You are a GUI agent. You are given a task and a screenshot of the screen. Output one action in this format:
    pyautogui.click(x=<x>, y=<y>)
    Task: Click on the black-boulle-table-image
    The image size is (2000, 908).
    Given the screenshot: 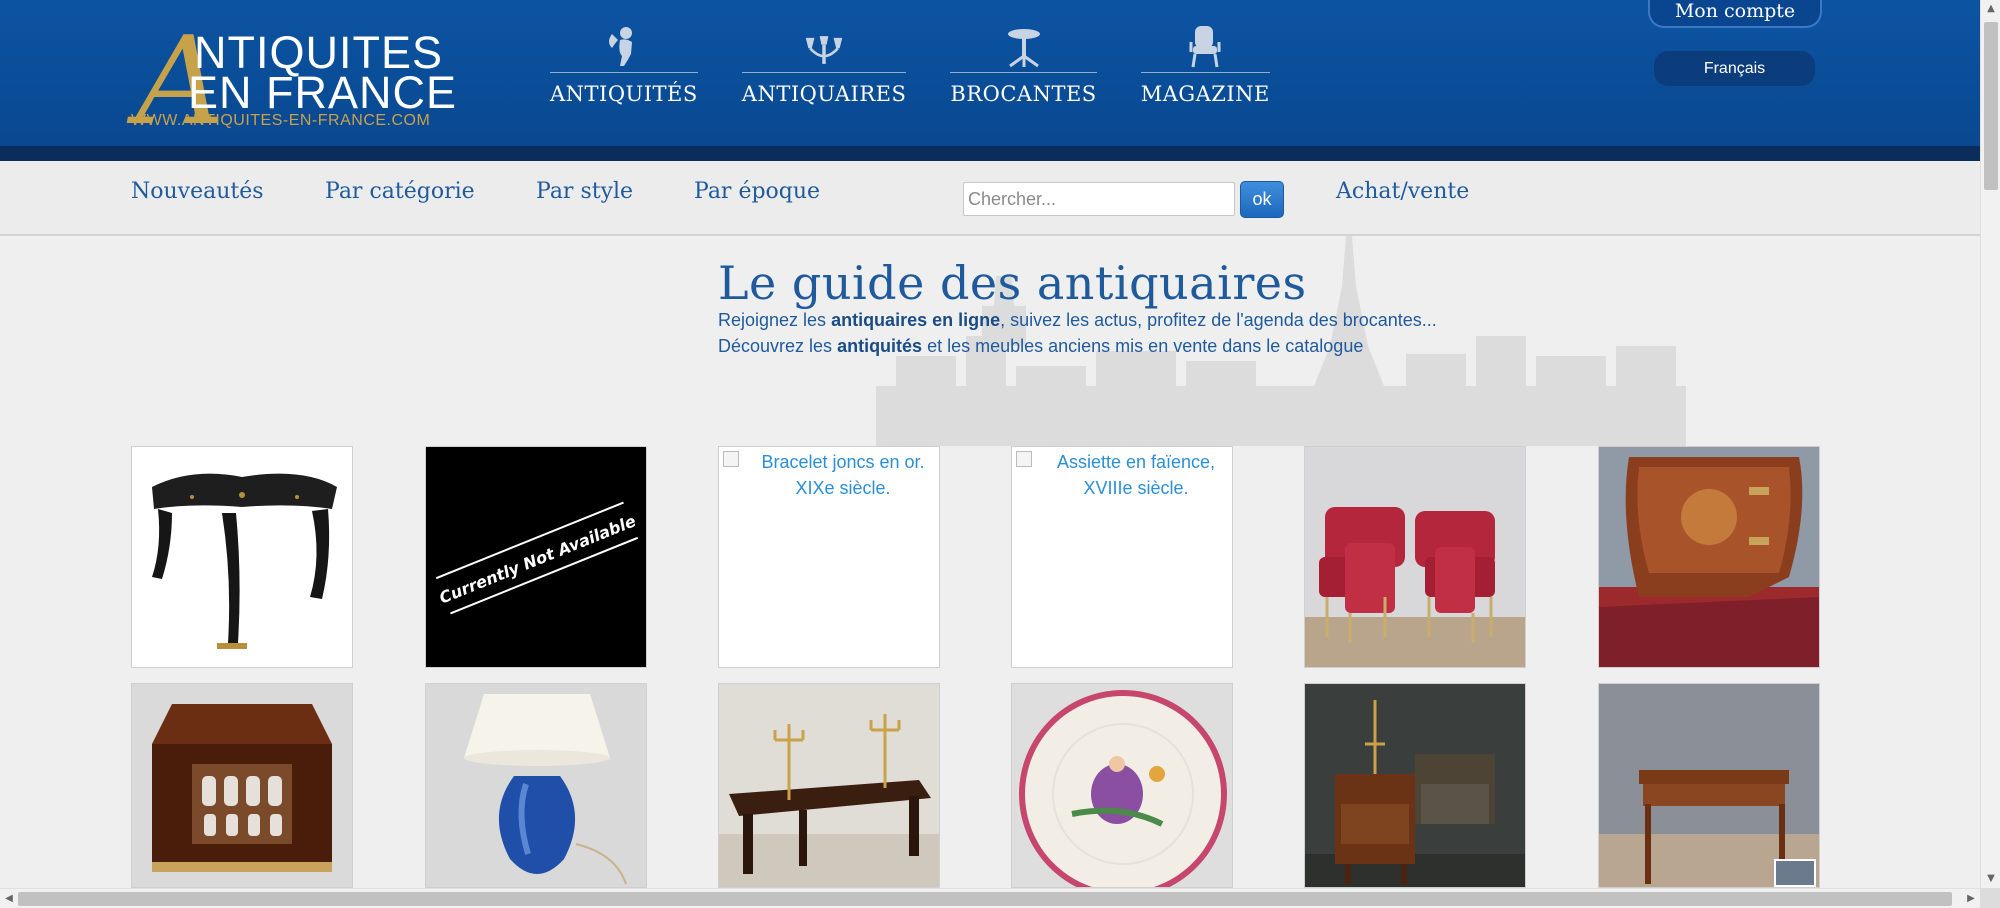 What is the action you would take?
    pyautogui.click(x=242, y=557)
    